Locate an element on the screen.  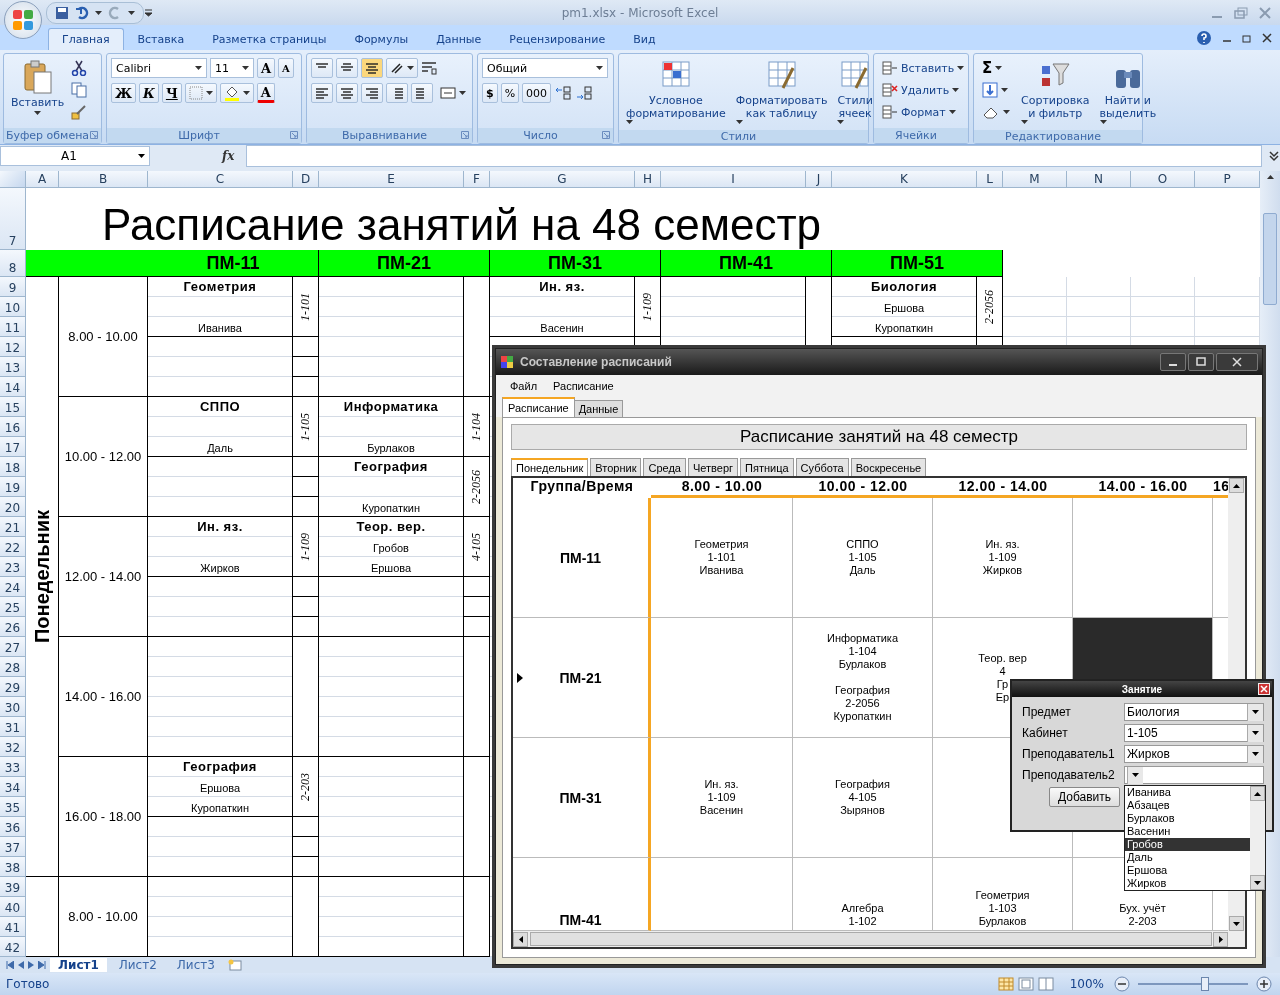
row-header: 17 is located at coordinates (13, 447).